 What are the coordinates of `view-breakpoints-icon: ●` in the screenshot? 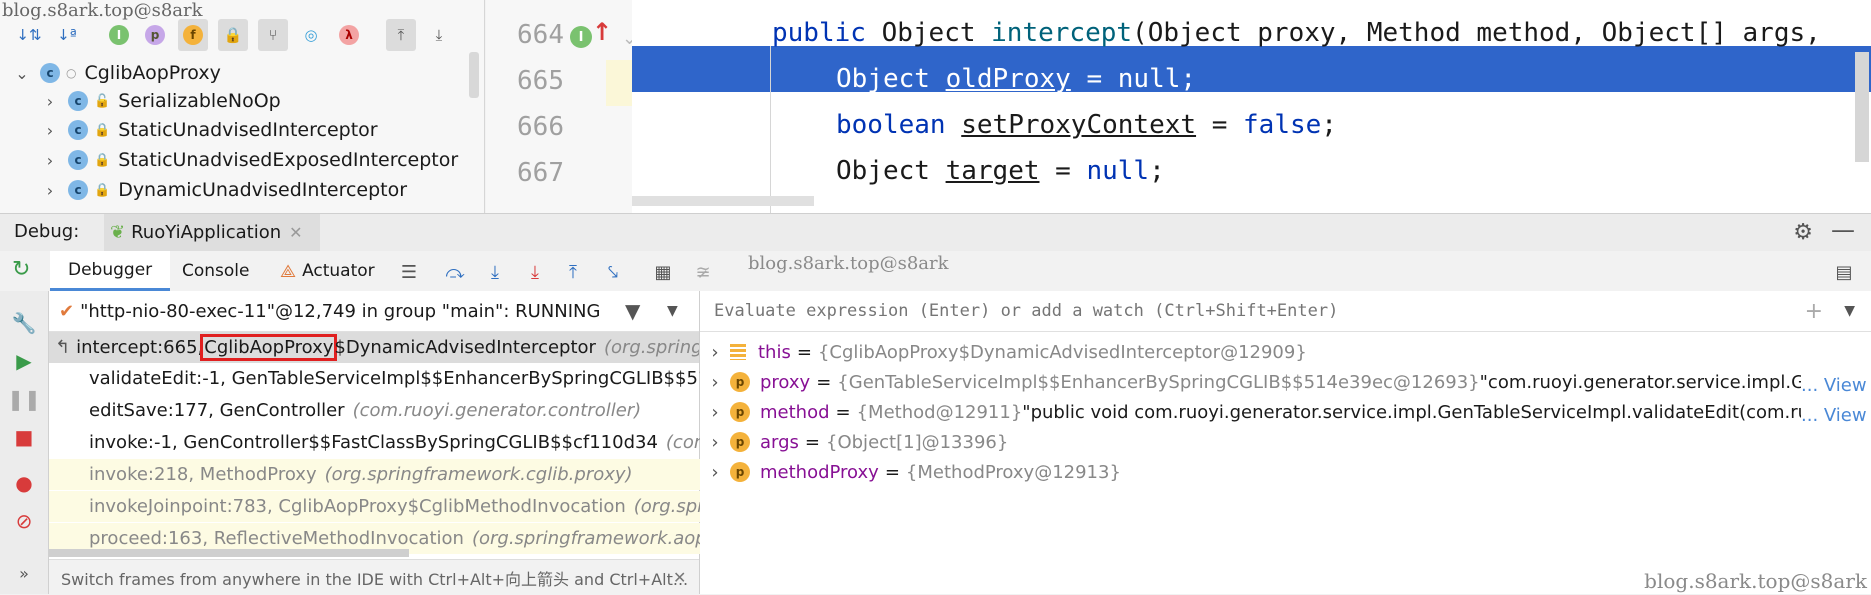 It's located at (24, 483).